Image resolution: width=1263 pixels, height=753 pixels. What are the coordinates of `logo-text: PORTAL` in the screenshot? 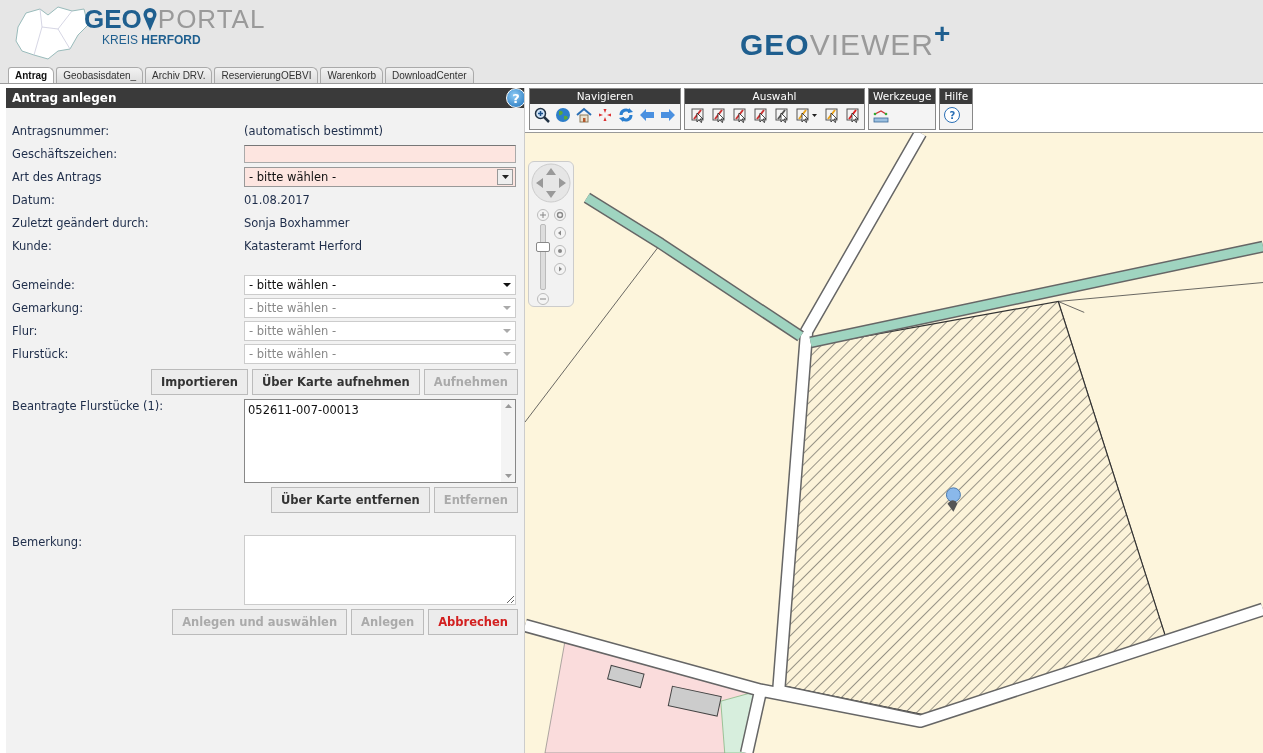 It's located at (211, 19).